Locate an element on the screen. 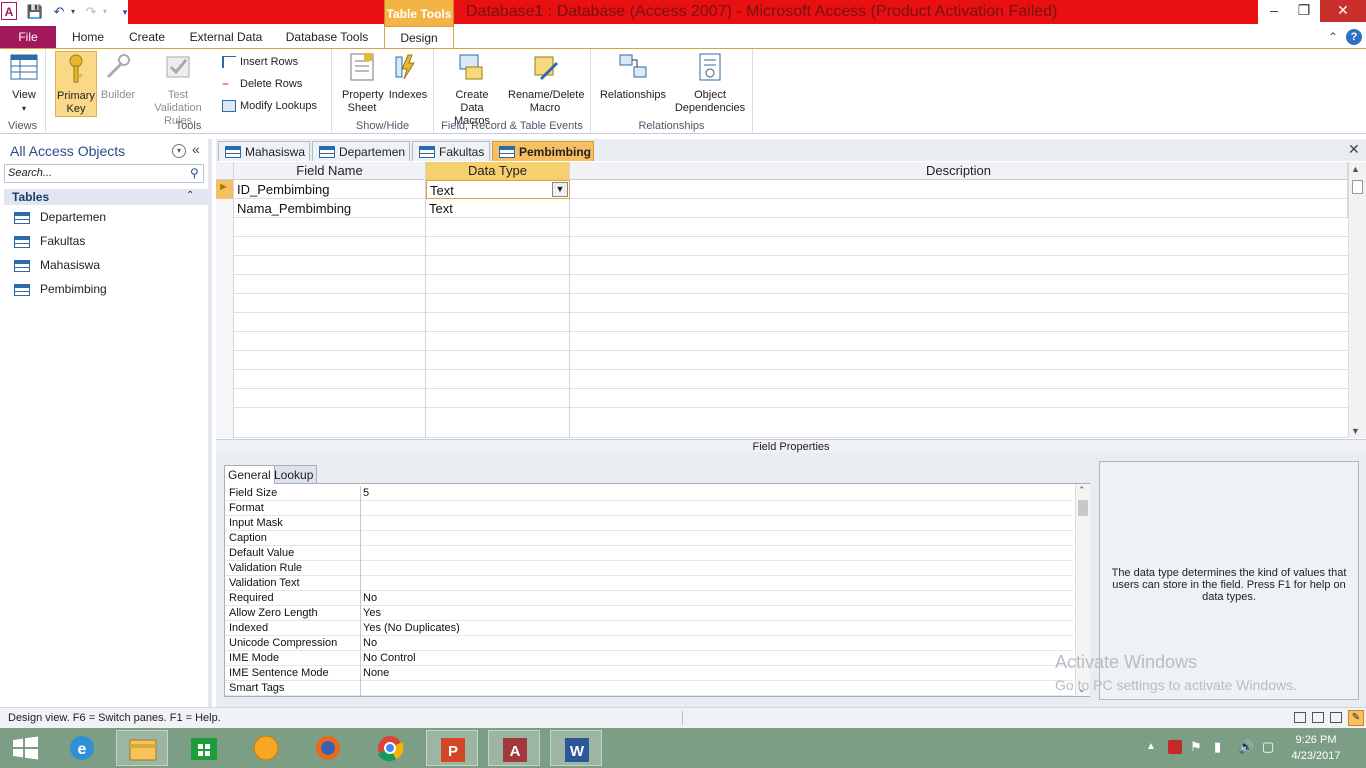  maximize-icon: ❐ is located at coordinates (1304, 11).